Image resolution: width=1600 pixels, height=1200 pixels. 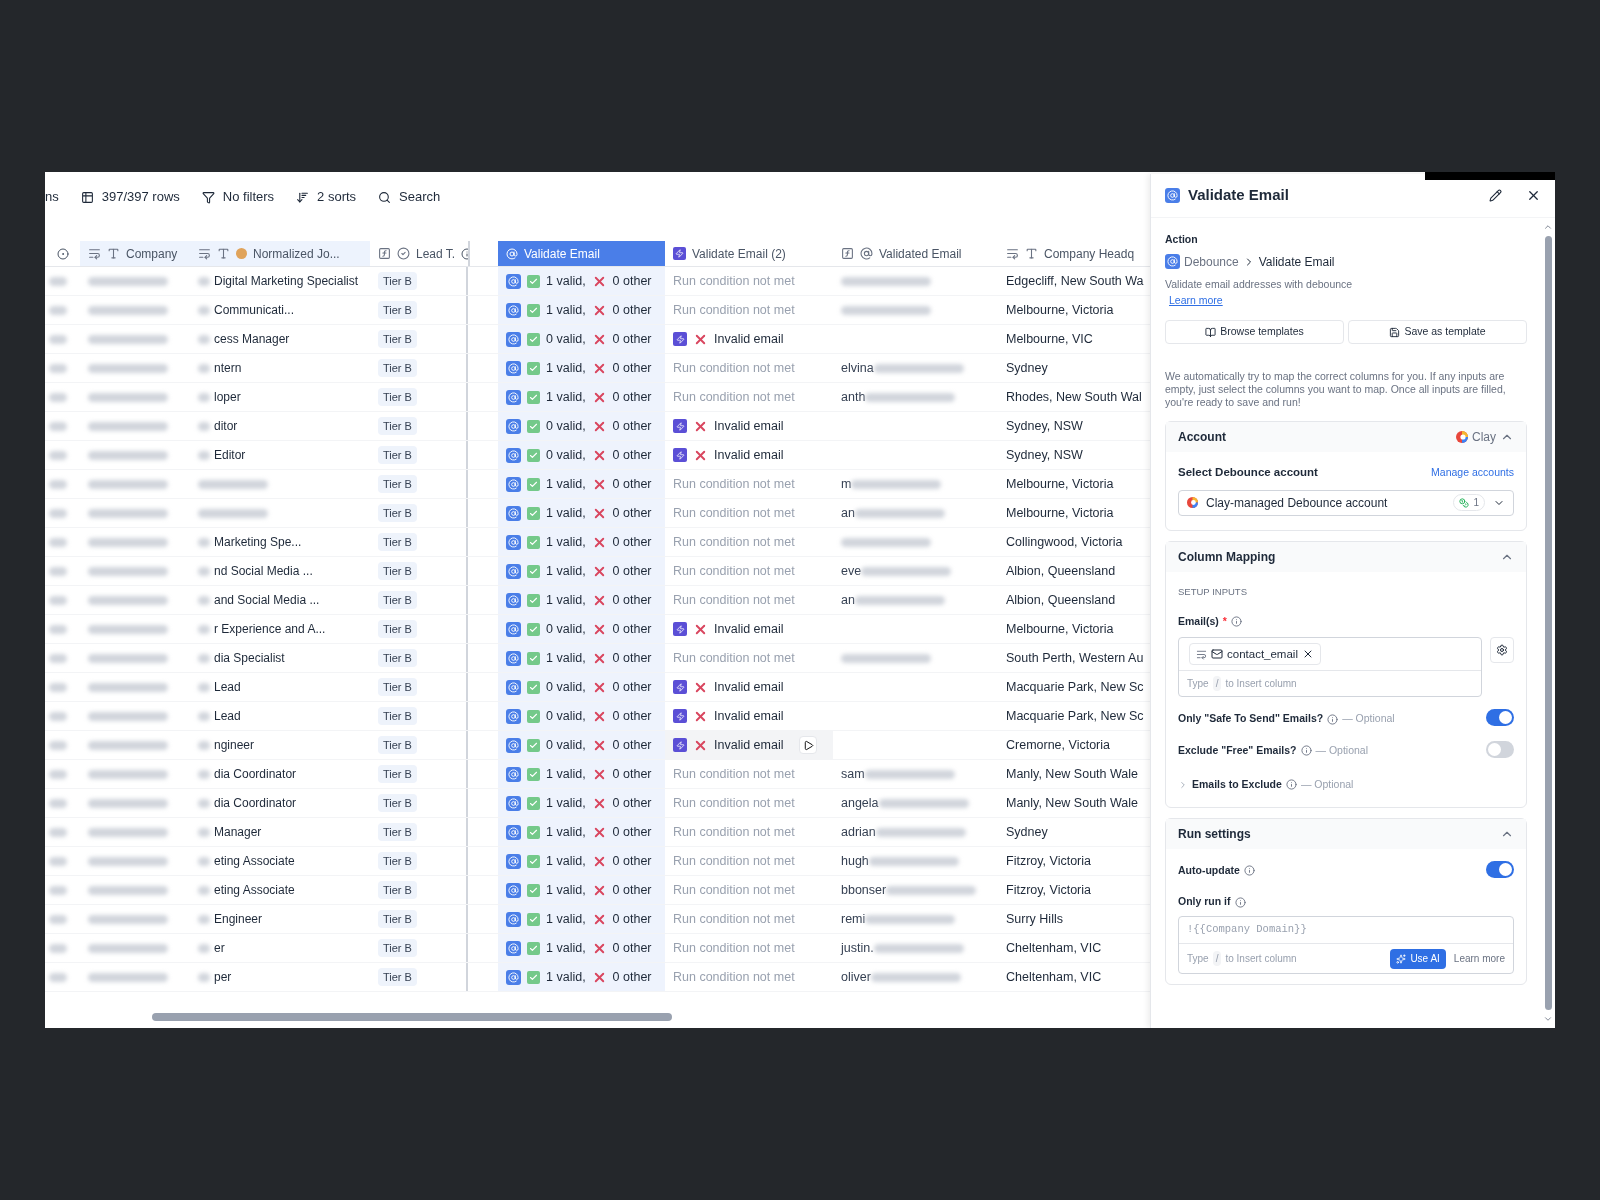 I want to click on section-title: Column Mapping, so click(x=1227, y=557).